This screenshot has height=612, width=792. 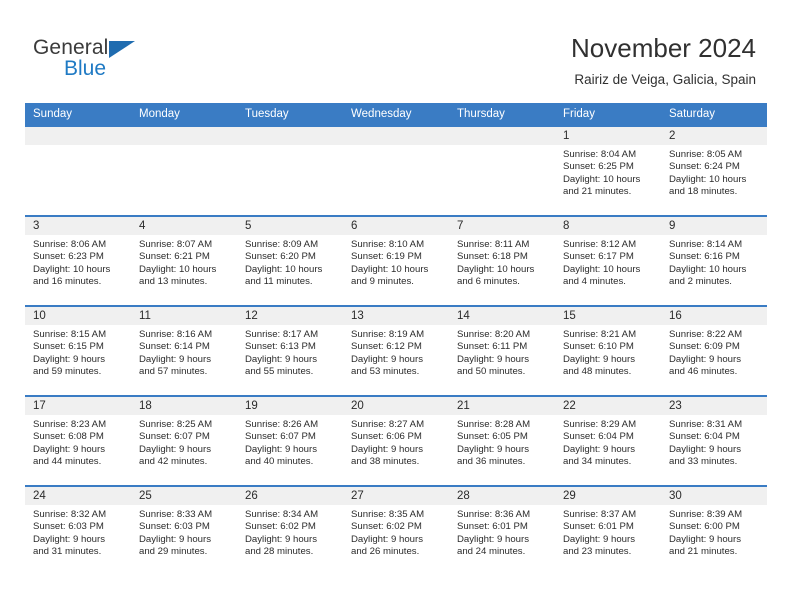 I want to click on sunrise-time: Sunrise: 8:35 AM, so click(x=388, y=514).